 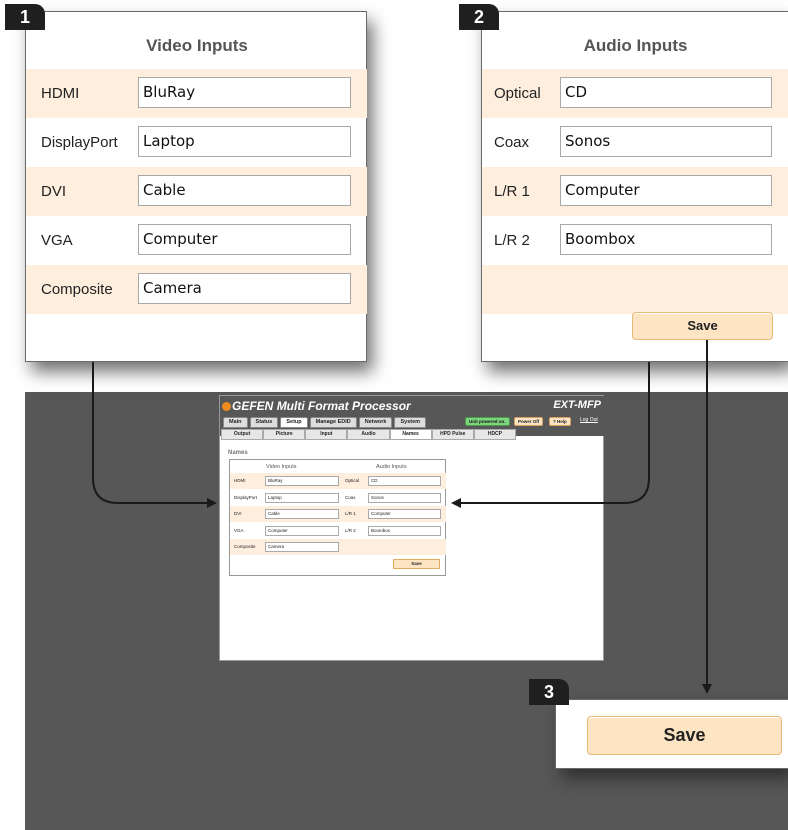 I want to click on audio-row-lr2: L/R 2 Boombox, so click(x=635, y=240).